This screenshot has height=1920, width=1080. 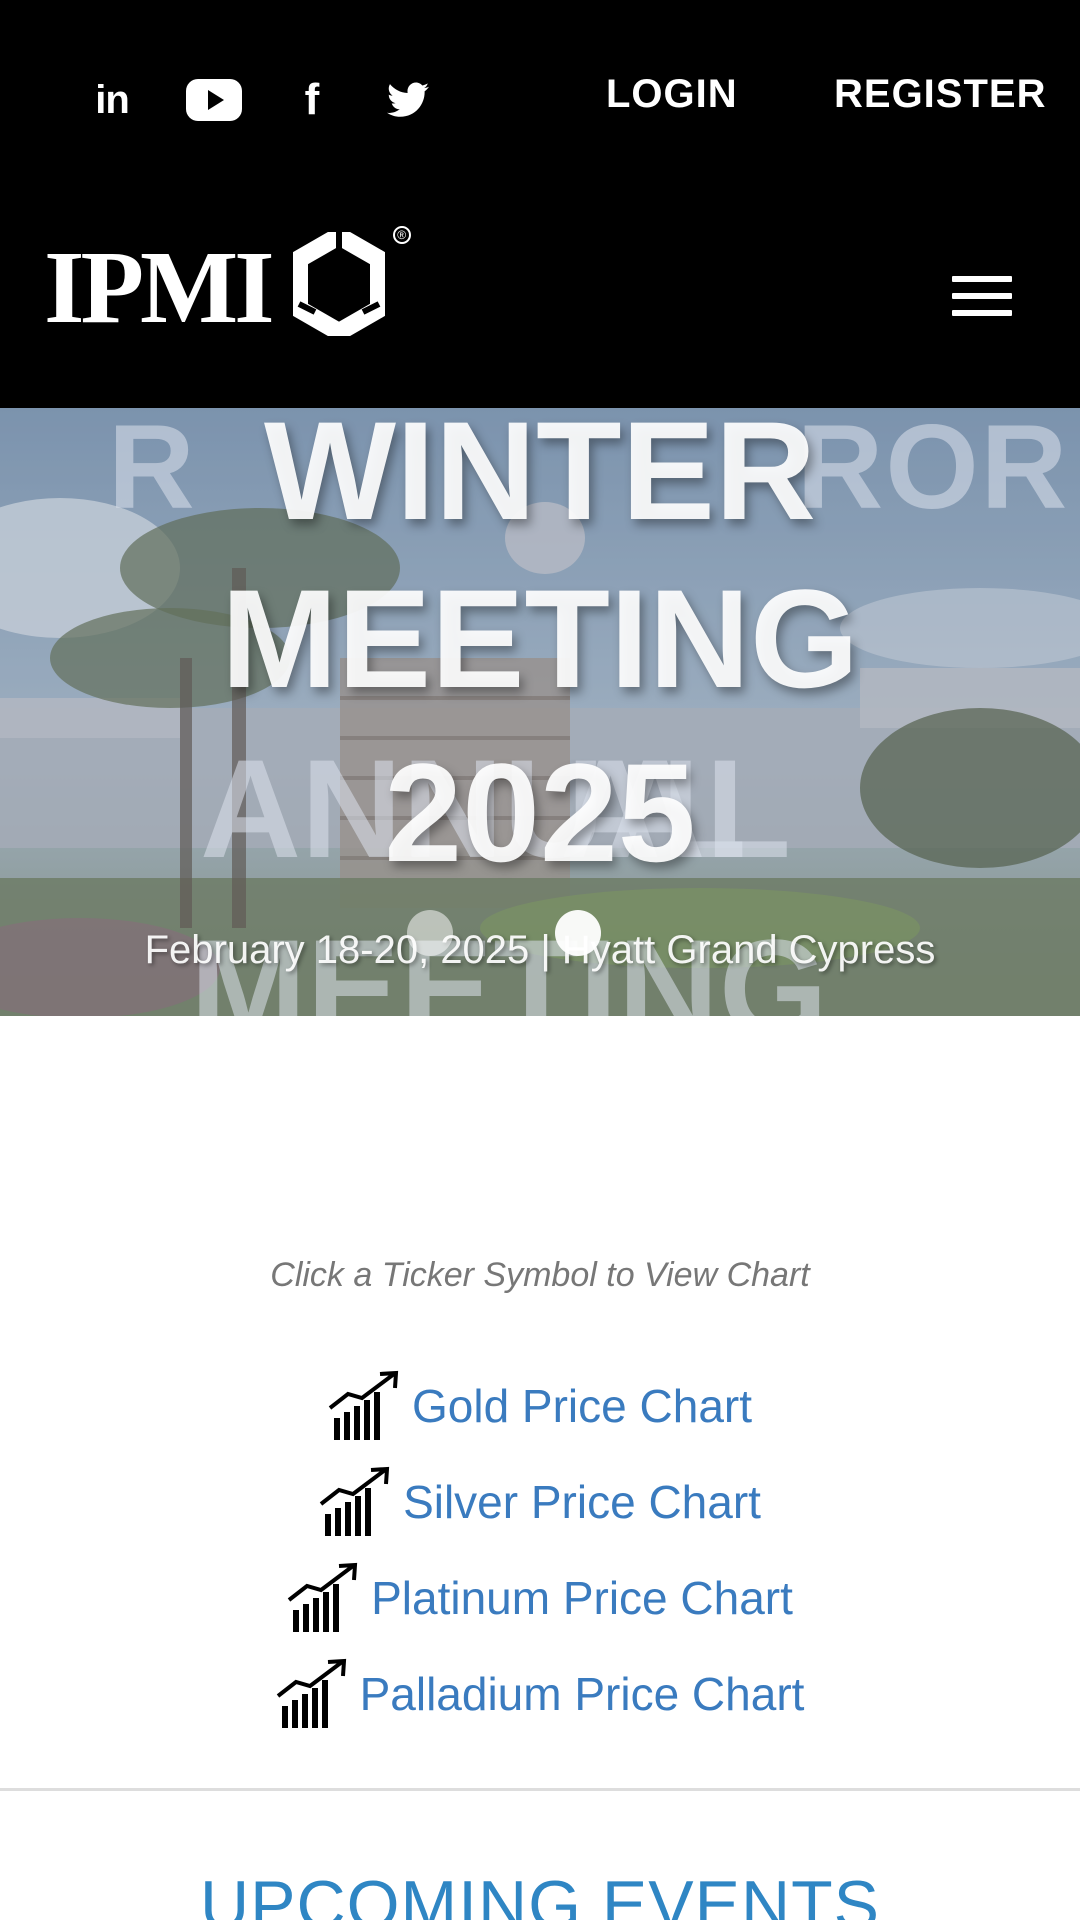 I want to click on upcoming-events-heading: UPCOMING EVENTS, so click(x=540, y=1893).